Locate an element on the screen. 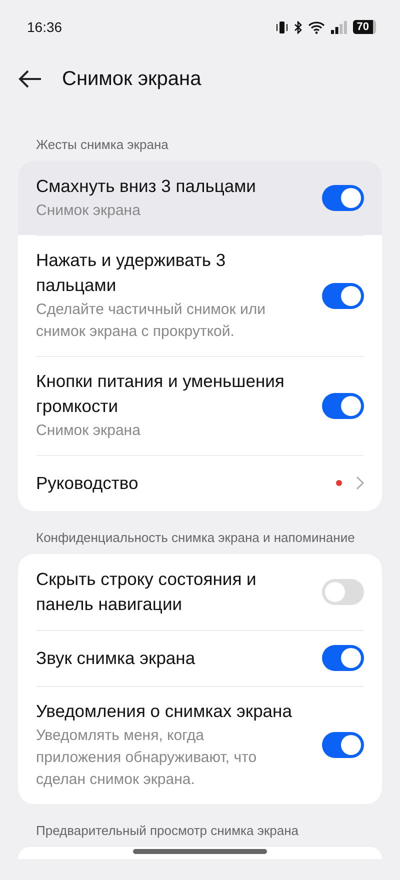 Image resolution: width=400 pixels, height=880 pixels. setting-title: Уведомления о снимках экрана is located at coordinates (164, 711).